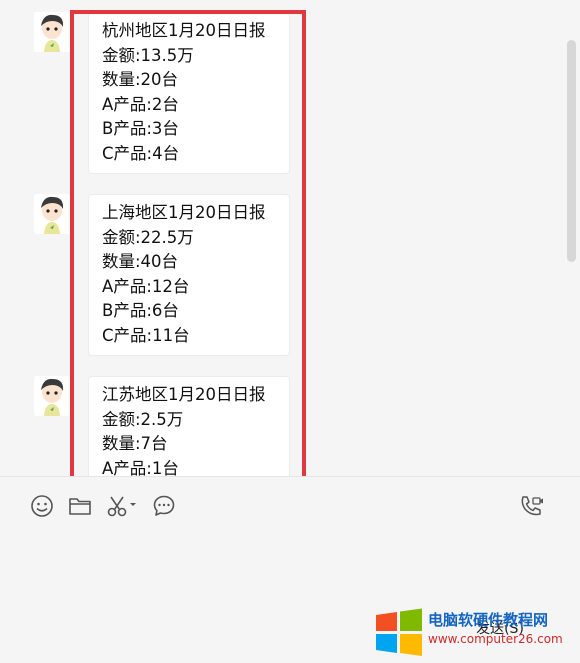 The image size is (580, 663). I want to click on message-line: A产品:12台, so click(146, 286).